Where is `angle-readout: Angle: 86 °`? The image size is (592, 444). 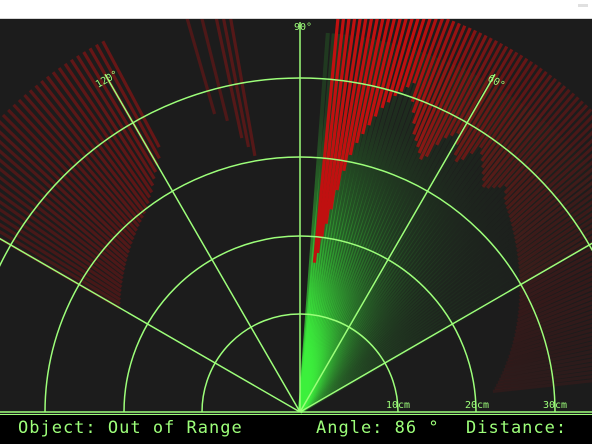 angle-readout: Angle: 86 ° is located at coordinates (378, 428).